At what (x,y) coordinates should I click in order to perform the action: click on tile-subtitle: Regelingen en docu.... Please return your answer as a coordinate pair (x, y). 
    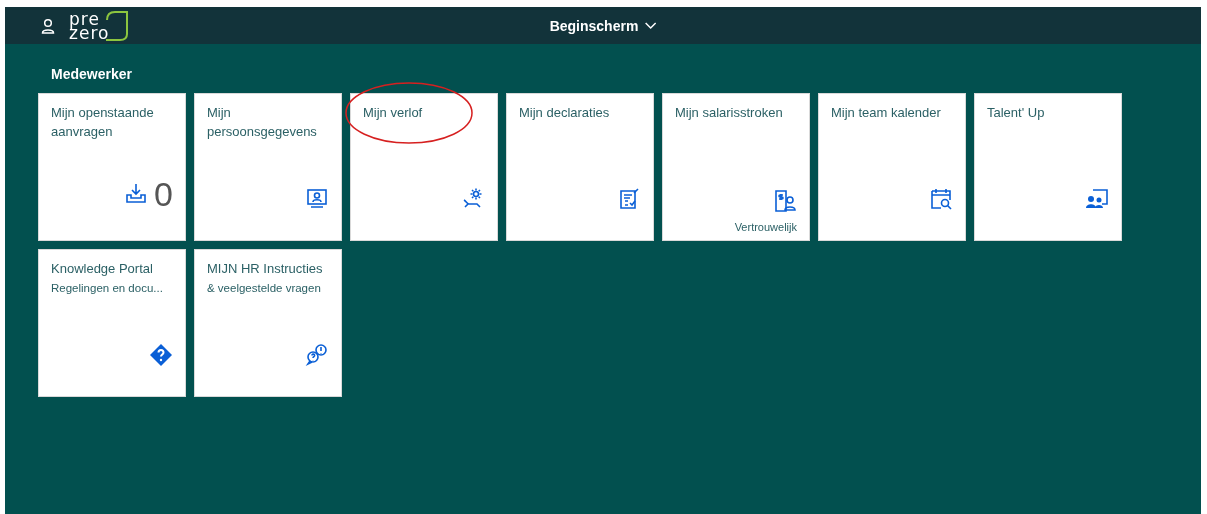
    Looking at the image, I should click on (107, 288).